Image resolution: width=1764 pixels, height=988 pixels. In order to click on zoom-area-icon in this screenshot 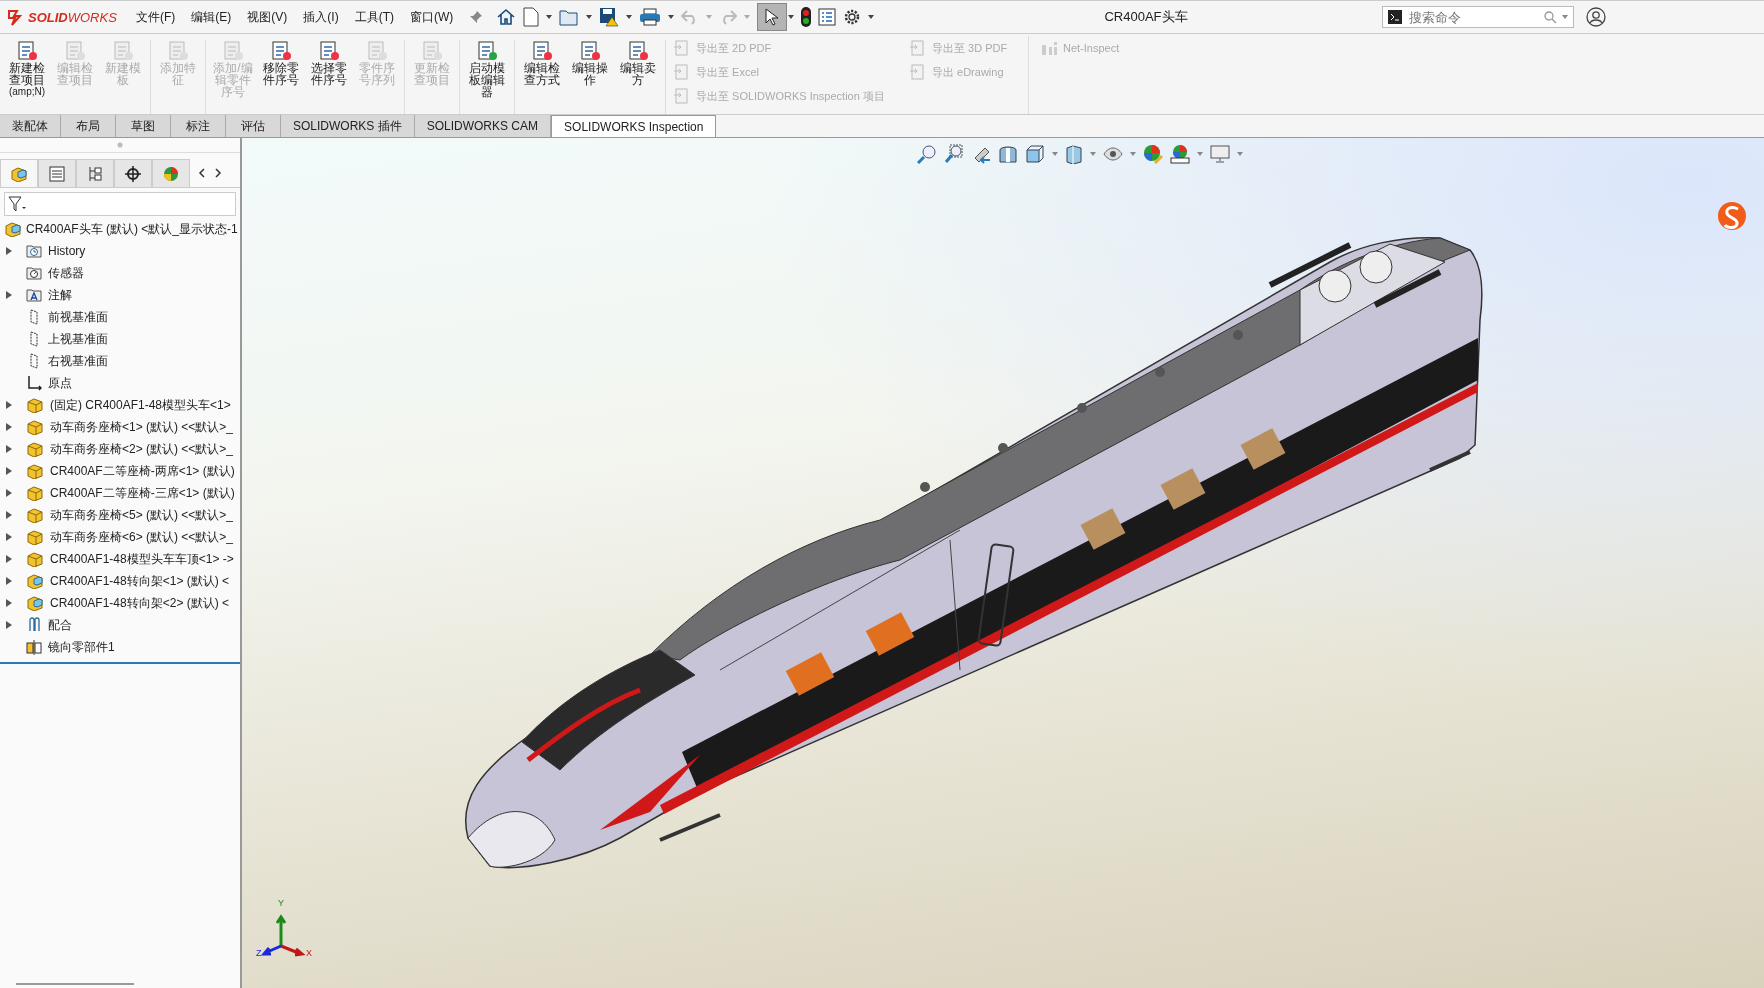, I will do `click(954, 154)`.